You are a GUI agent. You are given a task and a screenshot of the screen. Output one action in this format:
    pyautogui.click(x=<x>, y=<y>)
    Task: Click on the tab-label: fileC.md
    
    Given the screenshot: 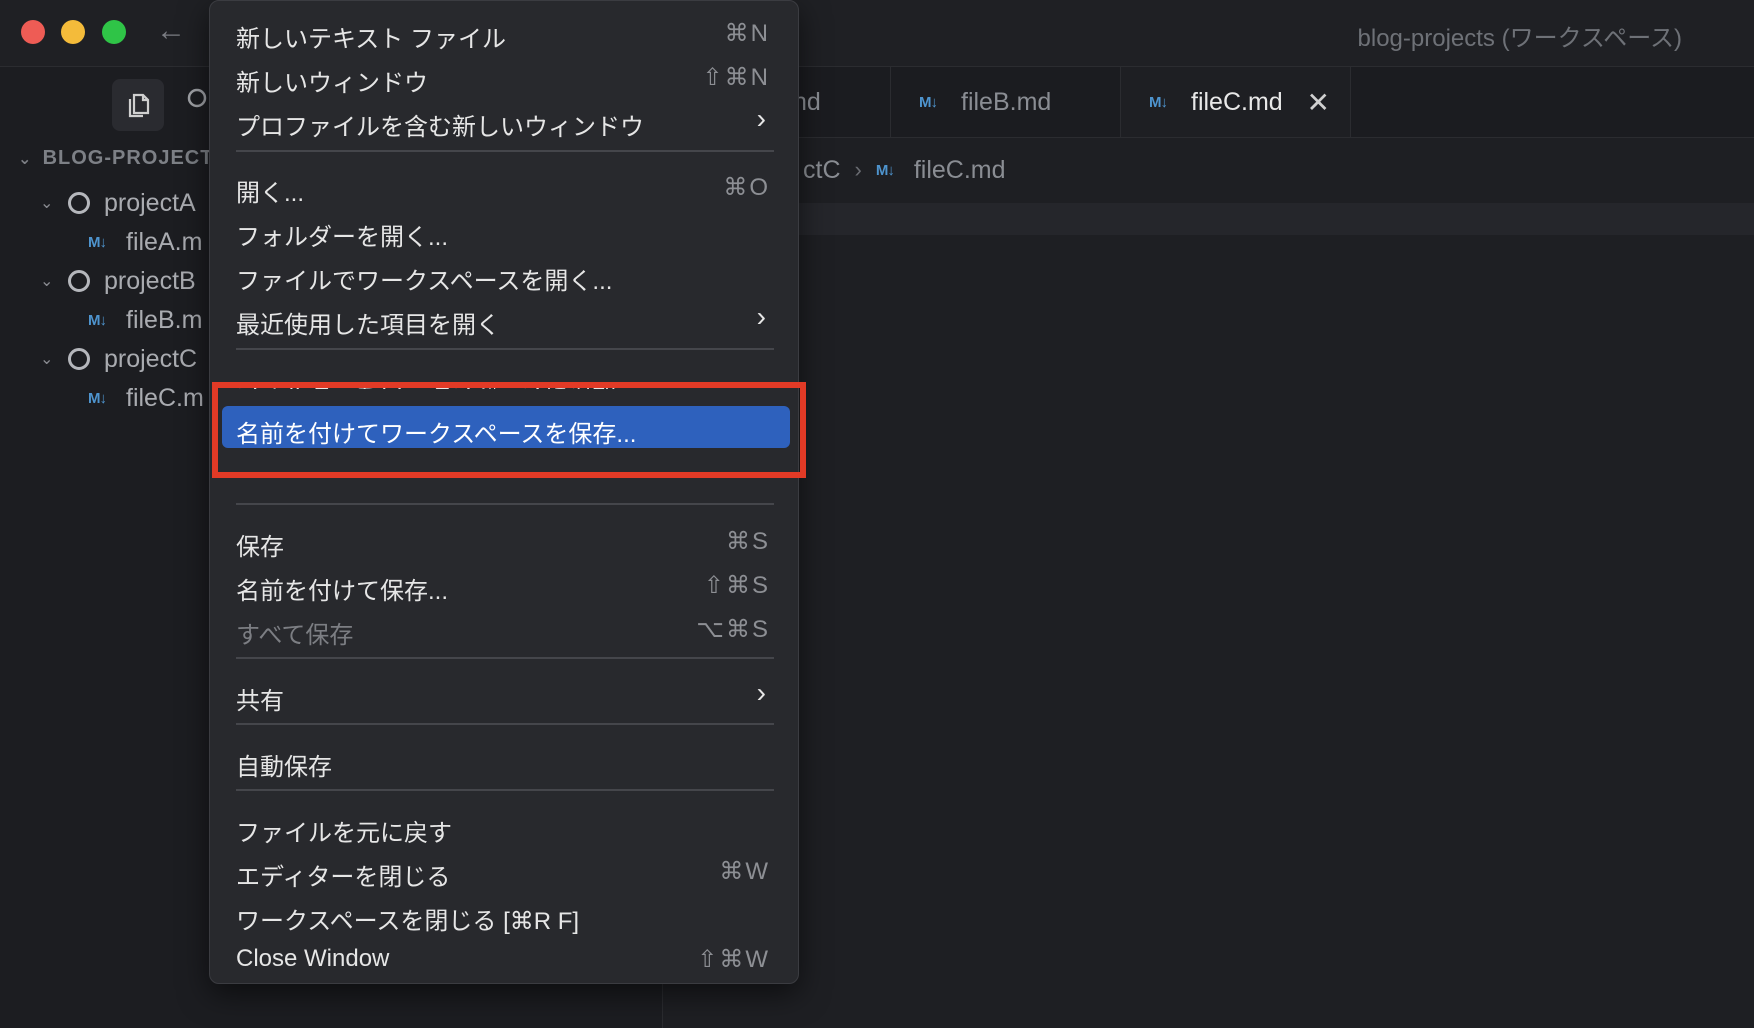 What is the action you would take?
    pyautogui.click(x=1237, y=101)
    